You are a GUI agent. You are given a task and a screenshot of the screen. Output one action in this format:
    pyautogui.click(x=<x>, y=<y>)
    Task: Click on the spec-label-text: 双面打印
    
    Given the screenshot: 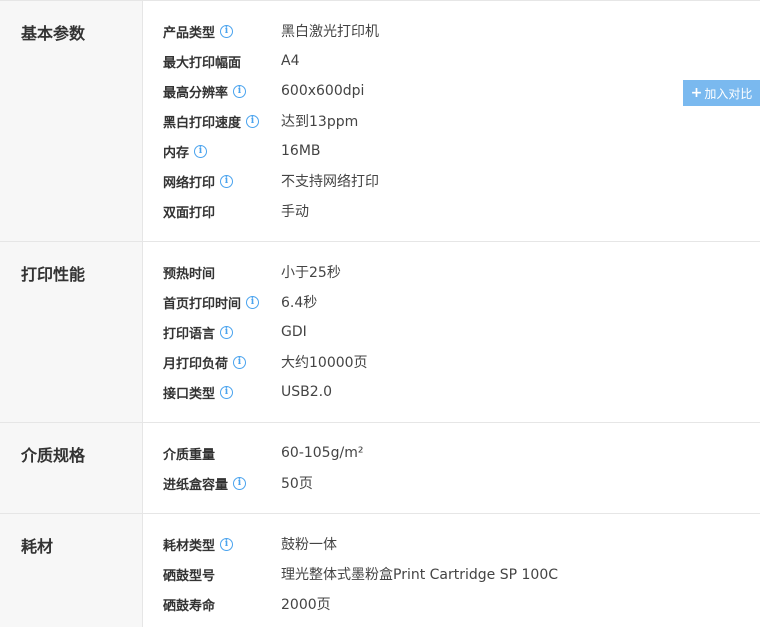 What is the action you would take?
    pyautogui.click(x=189, y=213)
    